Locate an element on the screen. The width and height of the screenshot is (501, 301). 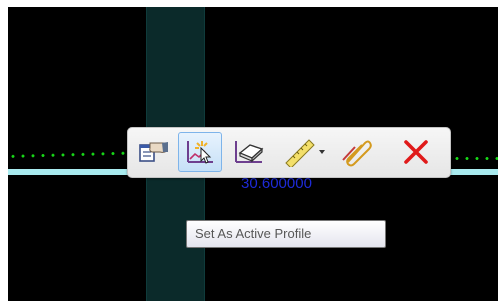
attach-button is located at coordinates (356, 152).